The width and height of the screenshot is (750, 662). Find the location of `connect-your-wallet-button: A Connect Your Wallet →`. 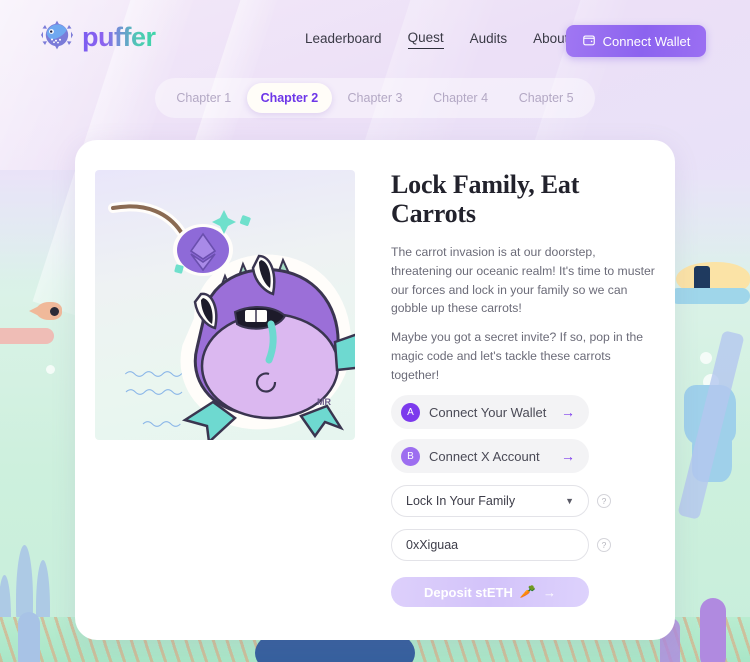

connect-your-wallet-button: A Connect Your Wallet → is located at coordinates (490, 412).